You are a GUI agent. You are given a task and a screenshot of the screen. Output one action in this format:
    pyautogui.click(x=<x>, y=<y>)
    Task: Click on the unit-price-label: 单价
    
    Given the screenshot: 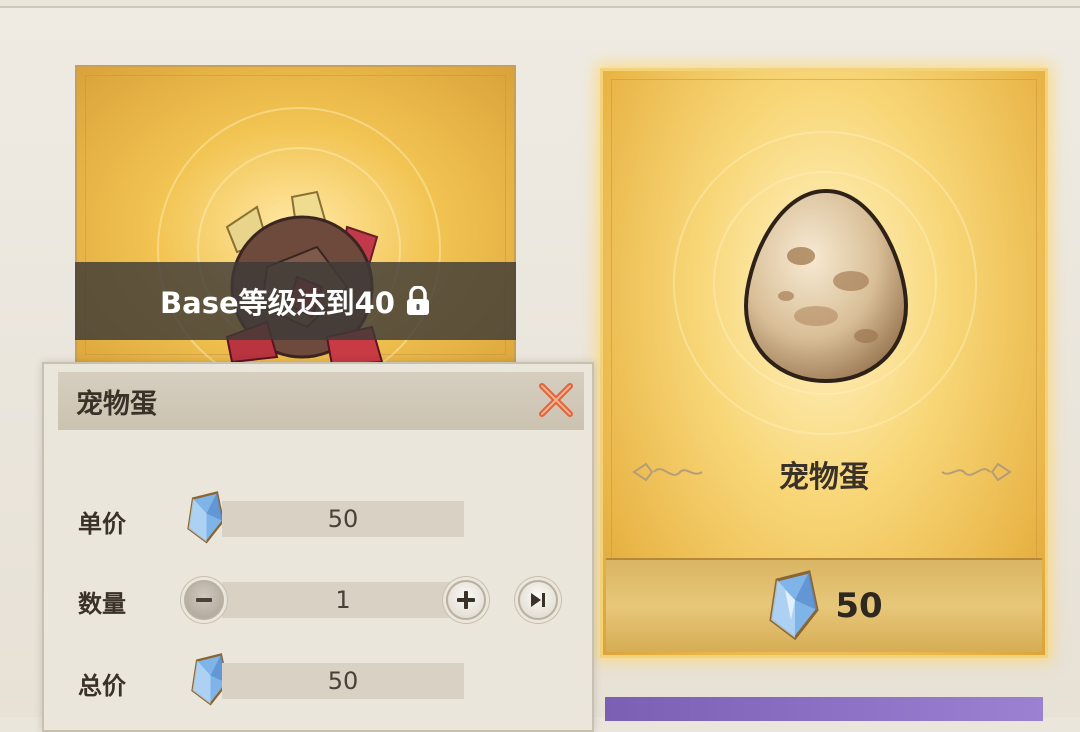 What is the action you would take?
    pyautogui.click(x=102, y=524)
    